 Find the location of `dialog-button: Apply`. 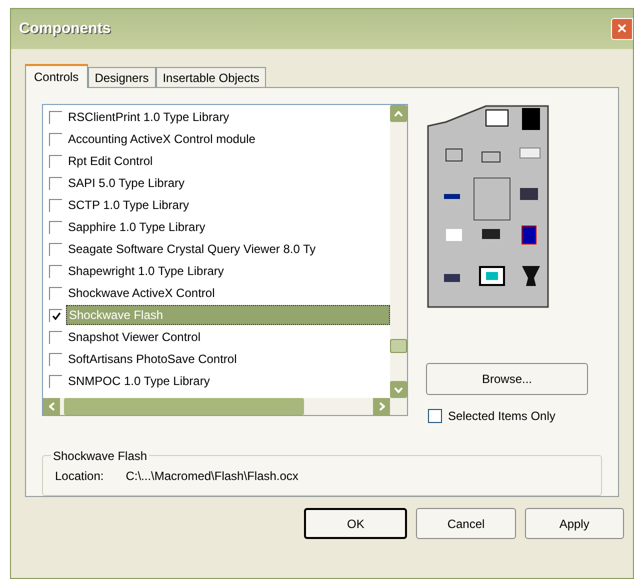

dialog-button: Apply is located at coordinates (574, 523).